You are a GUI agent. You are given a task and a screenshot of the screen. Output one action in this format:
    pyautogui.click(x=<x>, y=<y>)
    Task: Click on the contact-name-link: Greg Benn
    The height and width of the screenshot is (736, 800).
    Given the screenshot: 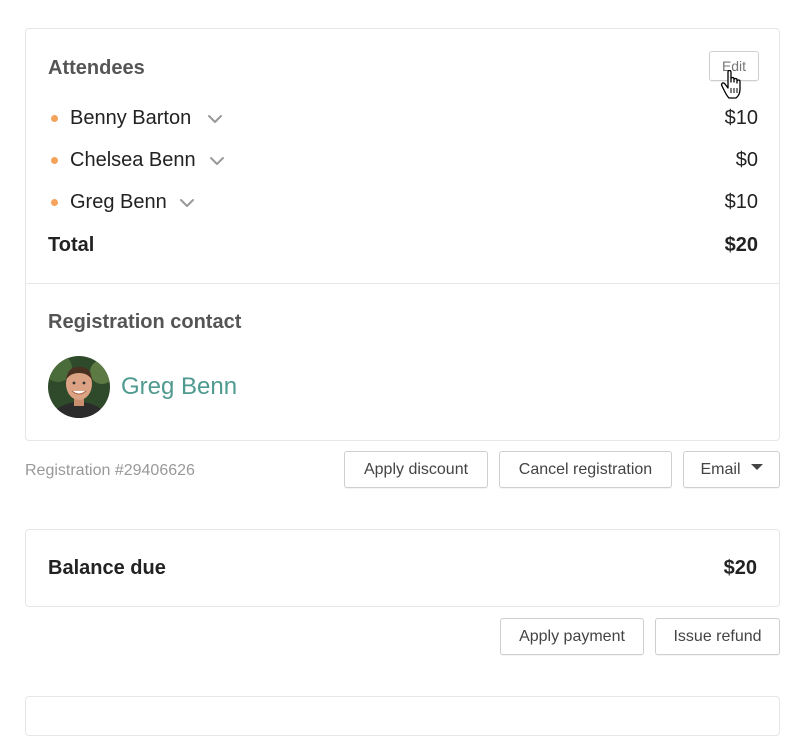 What is the action you would take?
    pyautogui.click(x=179, y=387)
    